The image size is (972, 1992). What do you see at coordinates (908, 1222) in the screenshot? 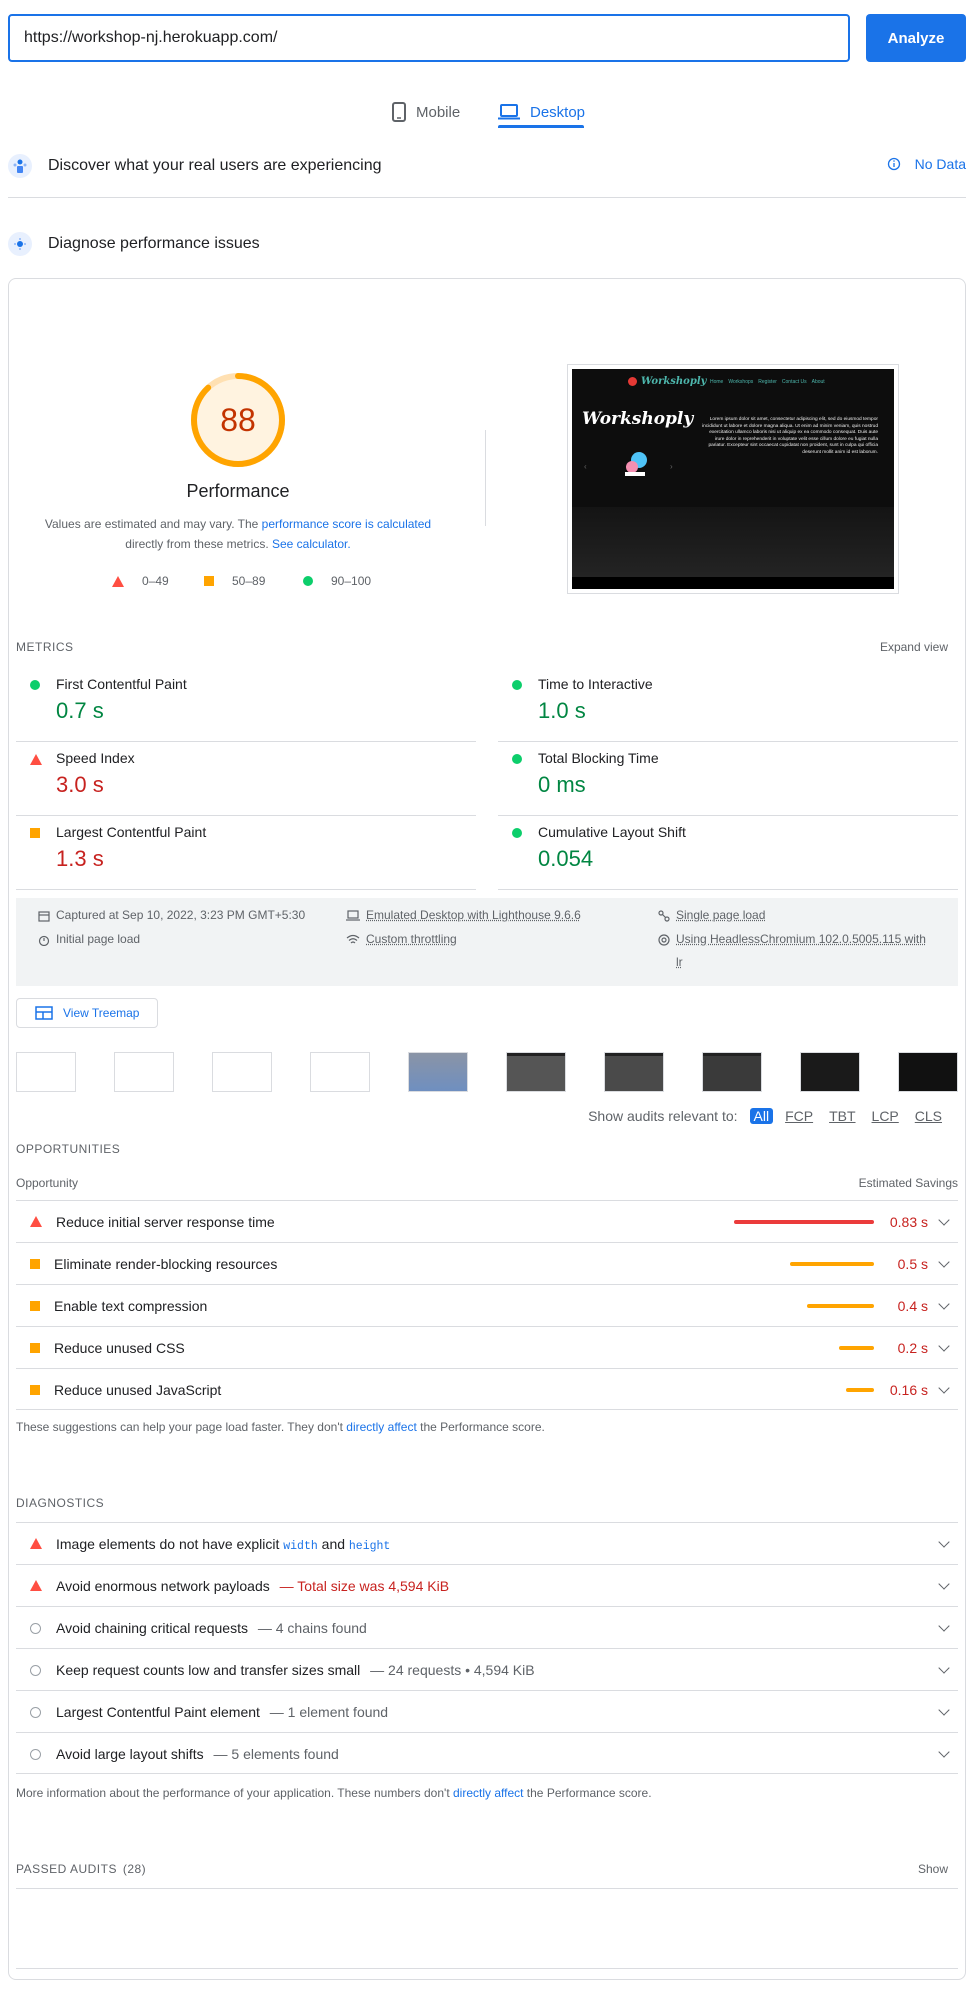
I see `opportunity-savings: 0.83 s` at bounding box center [908, 1222].